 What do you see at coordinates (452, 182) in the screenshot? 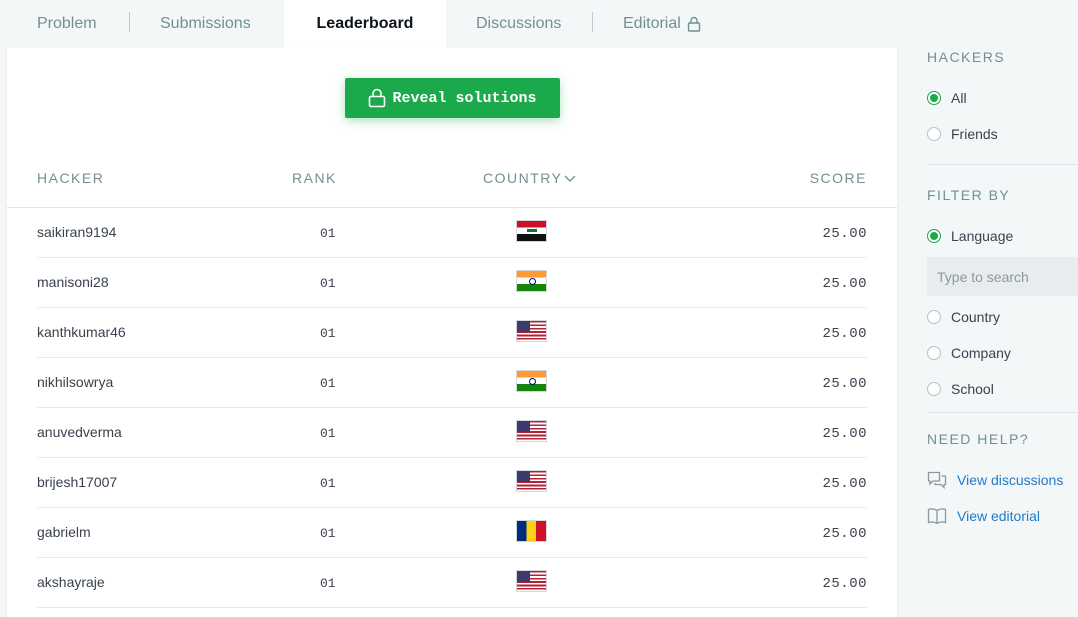
I see `table-header: HACKER RANK COUNTRY SCORE` at bounding box center [452, 182].